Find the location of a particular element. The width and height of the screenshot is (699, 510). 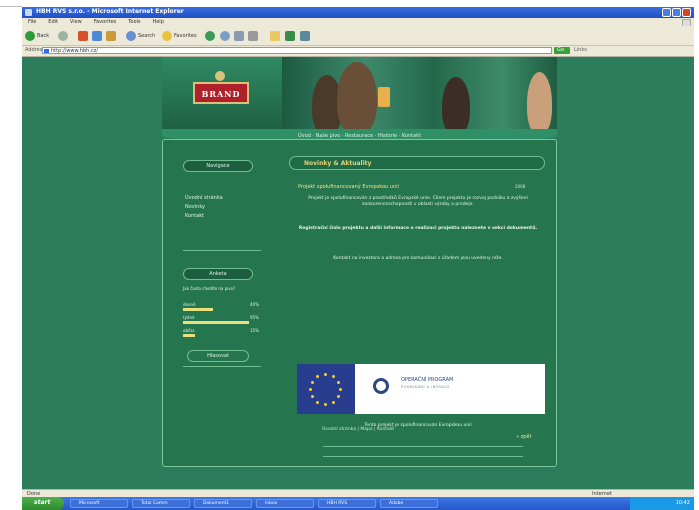

page-icon is located at coordinates (46, 51).